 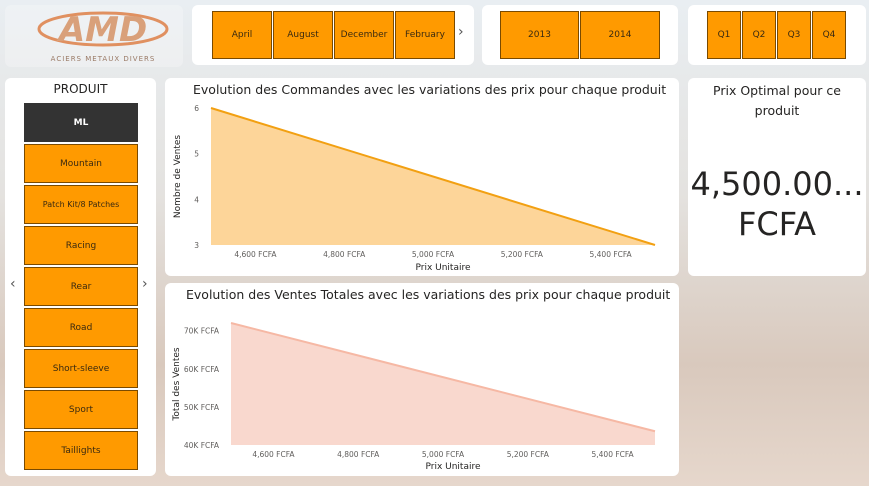 What do you see at coordinates (81, 409) in the screenshot?
I see `product-item-sport: Sport` at bounding box center [81, 409].